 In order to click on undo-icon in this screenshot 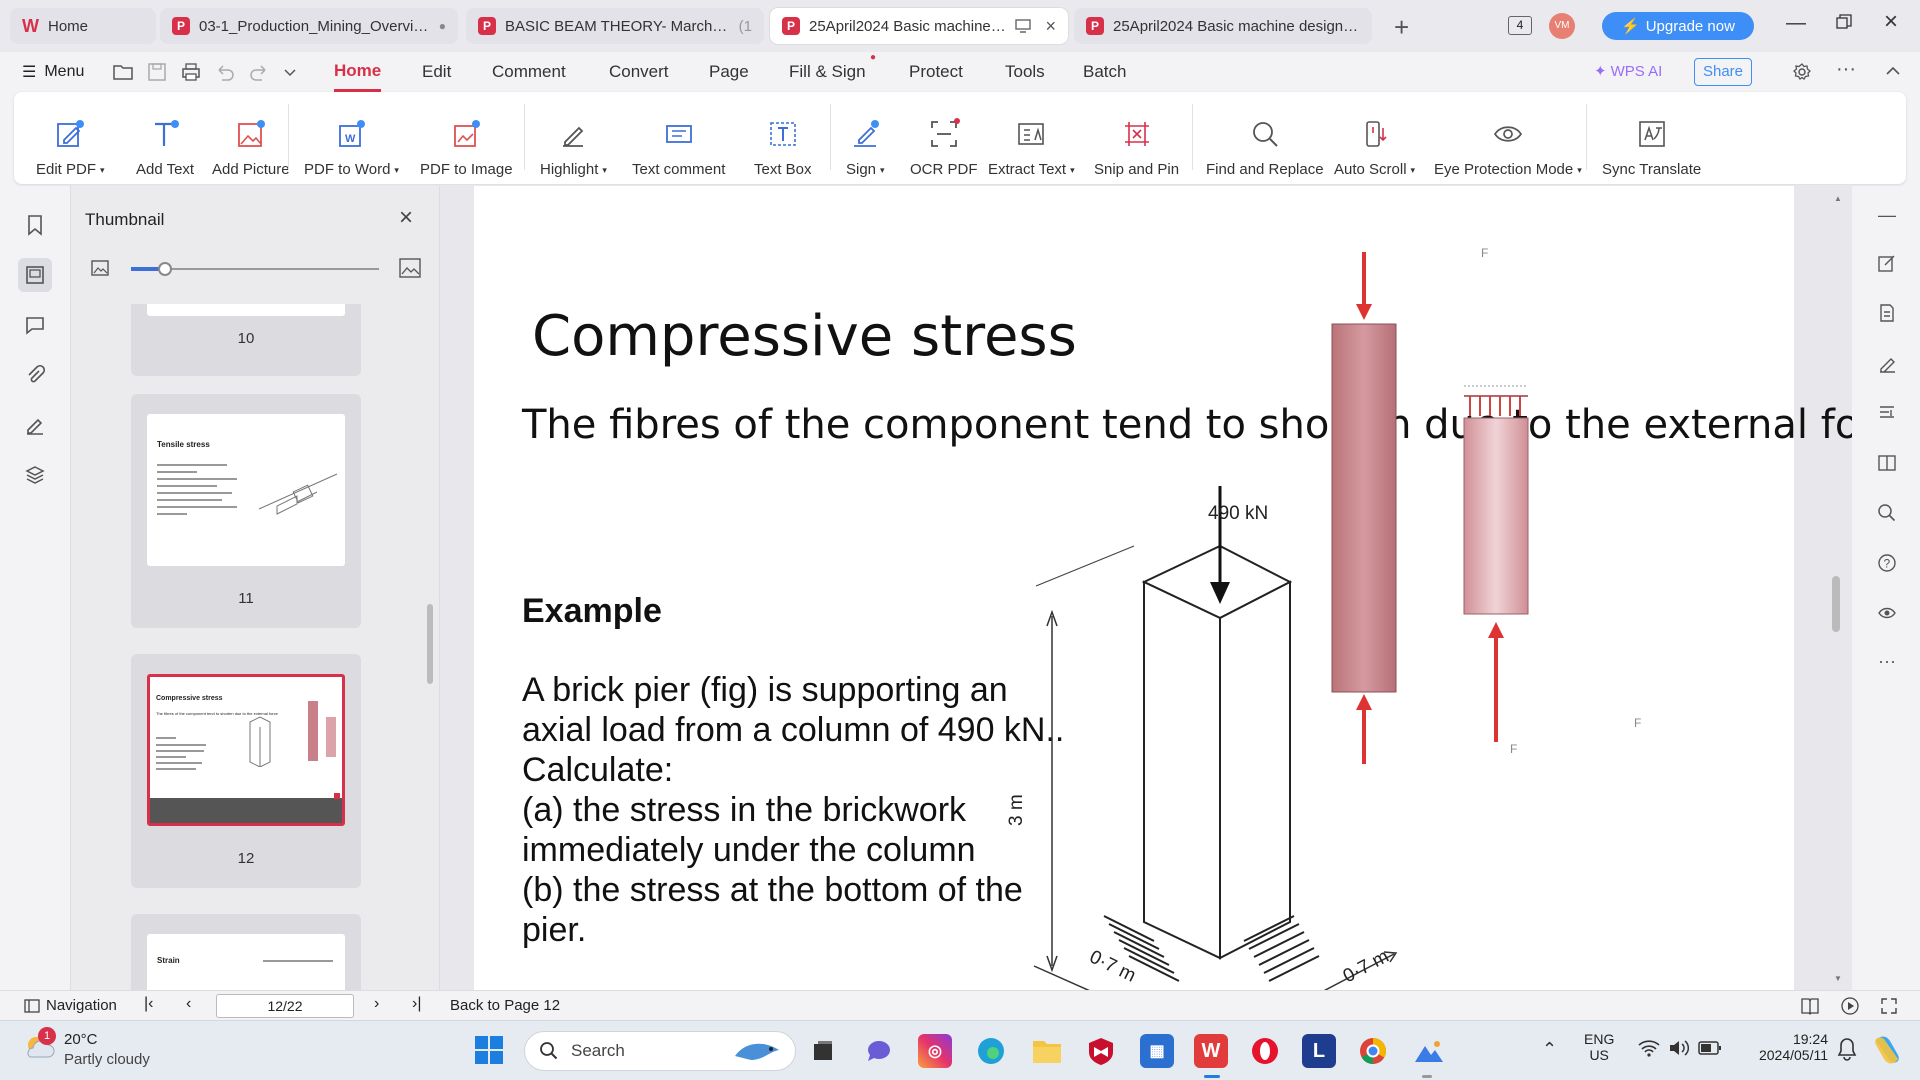, I will do `click(225, 72)`.